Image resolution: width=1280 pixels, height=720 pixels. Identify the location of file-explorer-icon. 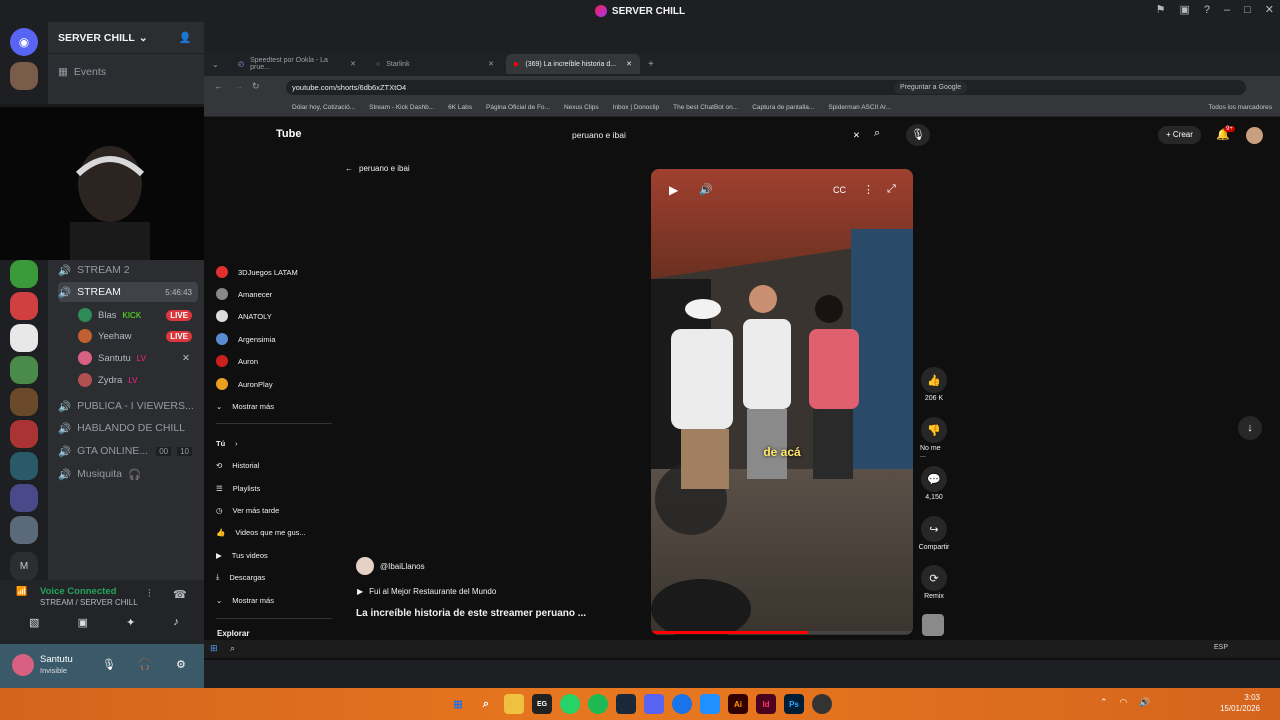
(514, 704).